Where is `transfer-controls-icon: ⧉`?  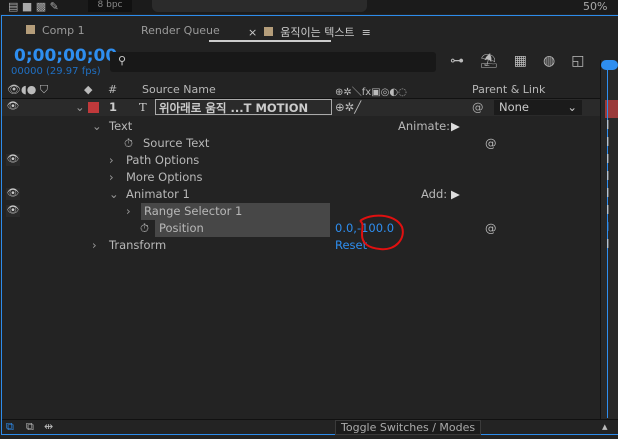
transfer-controls-icon: ⧉ is located at coordinates (30, 427).